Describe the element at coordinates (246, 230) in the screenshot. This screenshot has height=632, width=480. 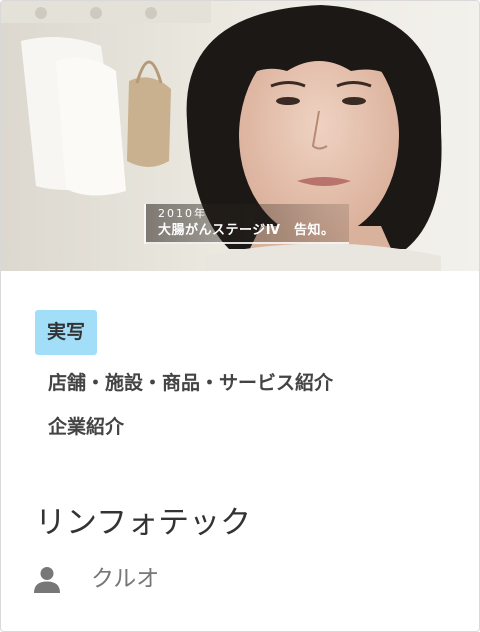
I see `caption-text: 大腸がんステージⅣ 告知。` at that location.